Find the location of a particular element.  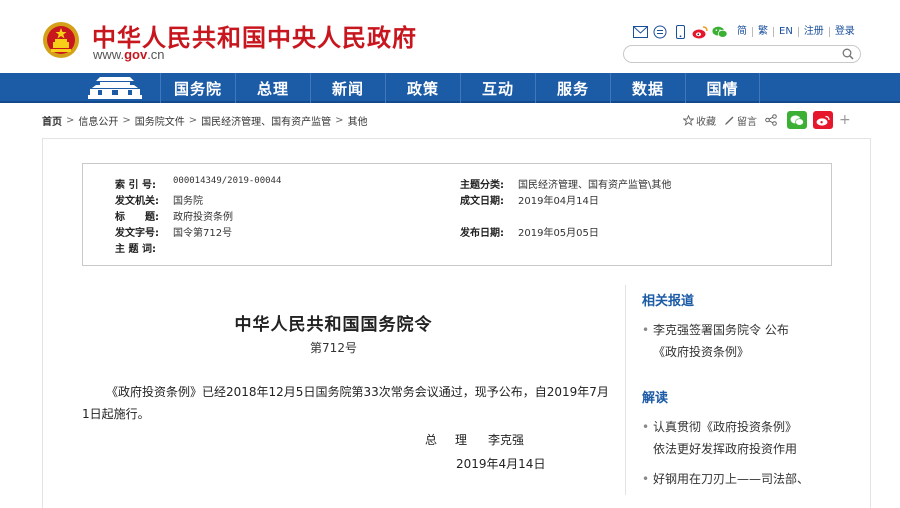

meta-row-agency: 发文机关: 国务院 is located at coordinates (159, 199).